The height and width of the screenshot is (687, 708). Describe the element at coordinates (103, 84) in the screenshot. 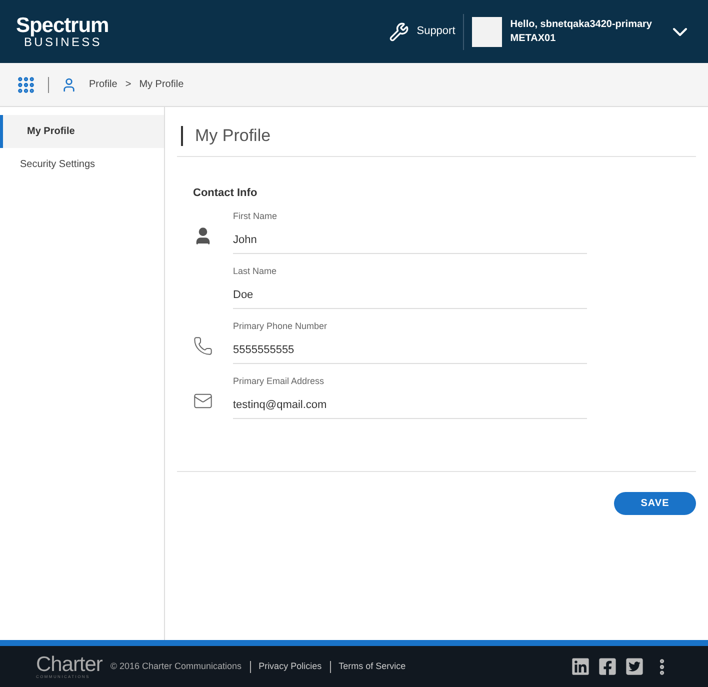

I see `breadcrumb-item: Profile` at that location.